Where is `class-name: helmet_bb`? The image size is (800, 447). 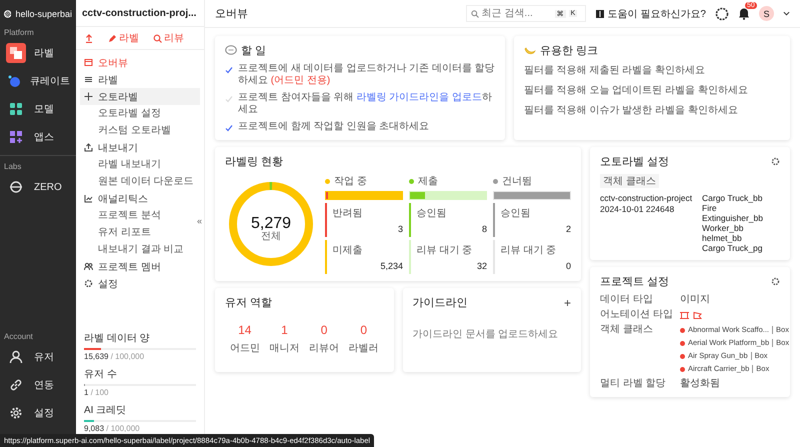
class-name: helmet_bb is located at coordinates (722, 238).